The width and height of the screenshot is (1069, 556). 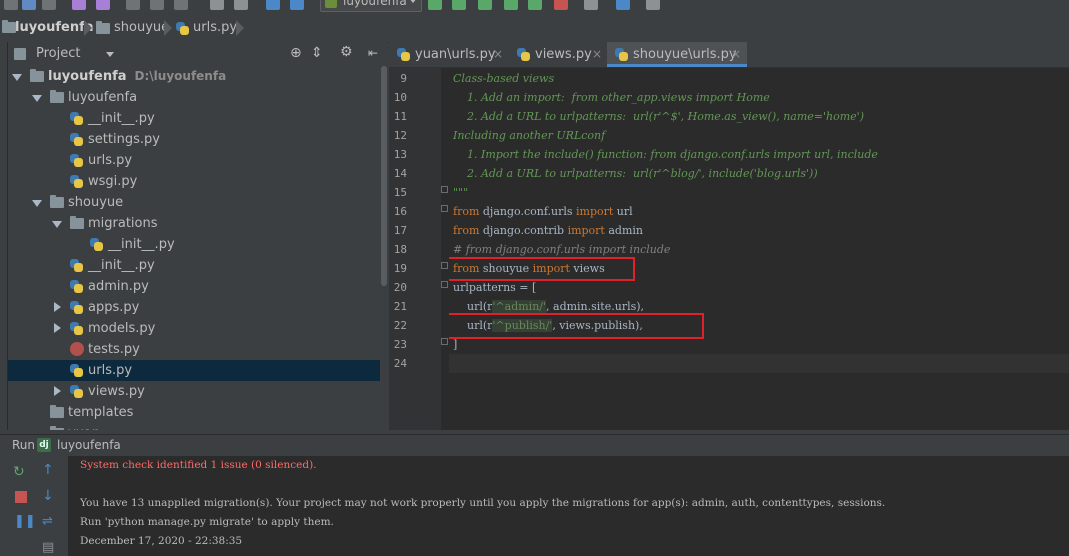 I want to click on tree-scrollbar, so click(x=384, y=248).